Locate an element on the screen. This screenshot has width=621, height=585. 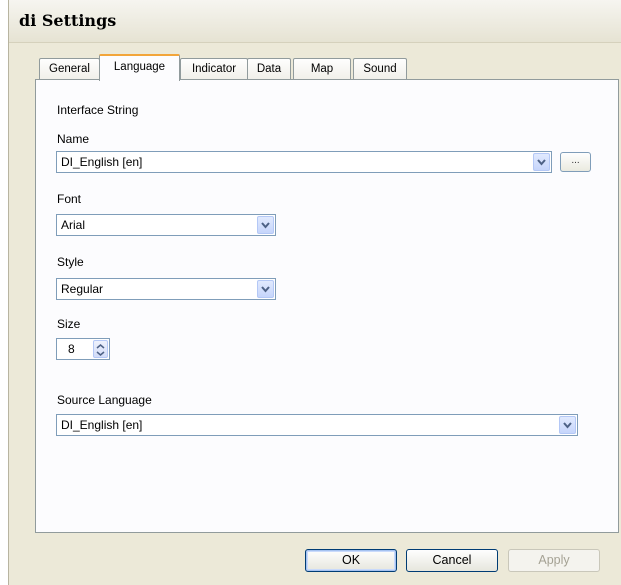
size-stepper: 8 is located at coordinates (83, 349).